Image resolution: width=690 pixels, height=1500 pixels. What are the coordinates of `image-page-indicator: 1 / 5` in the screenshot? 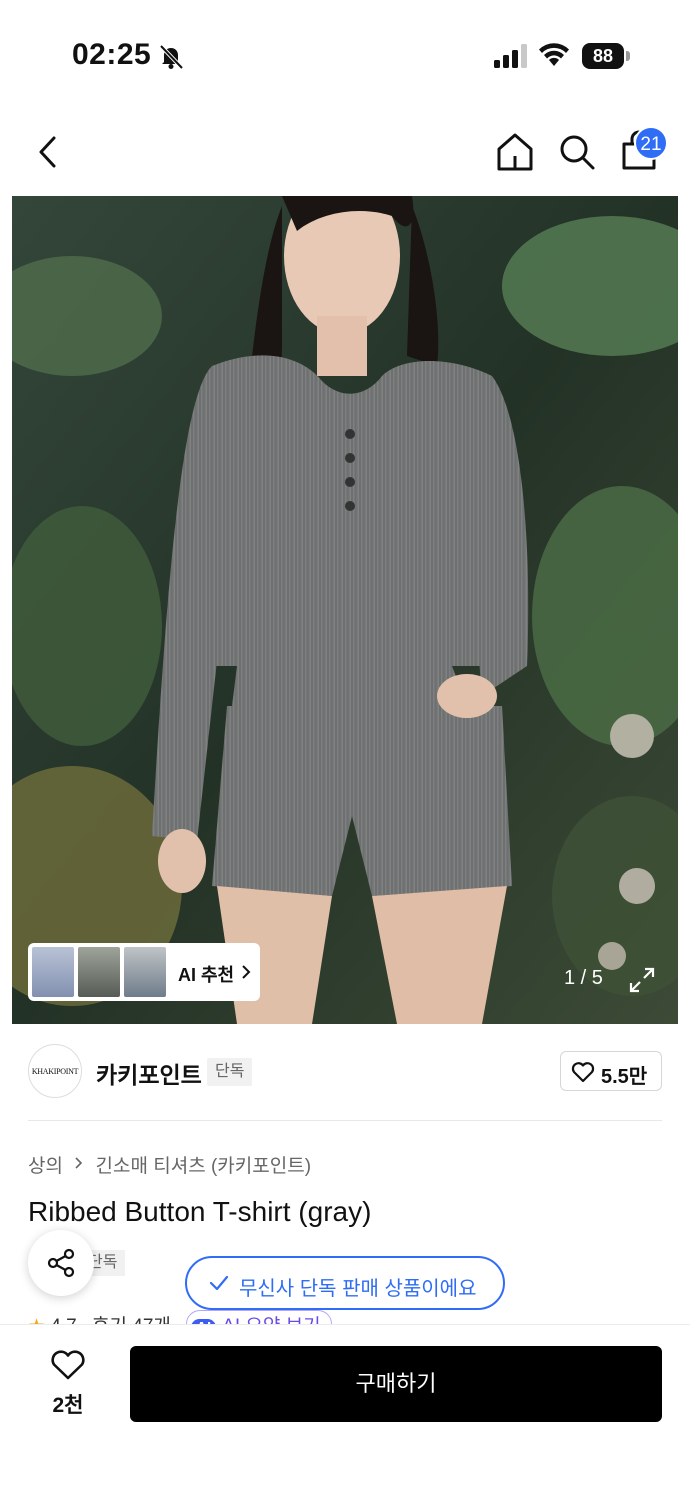 It's located at (583, 978).